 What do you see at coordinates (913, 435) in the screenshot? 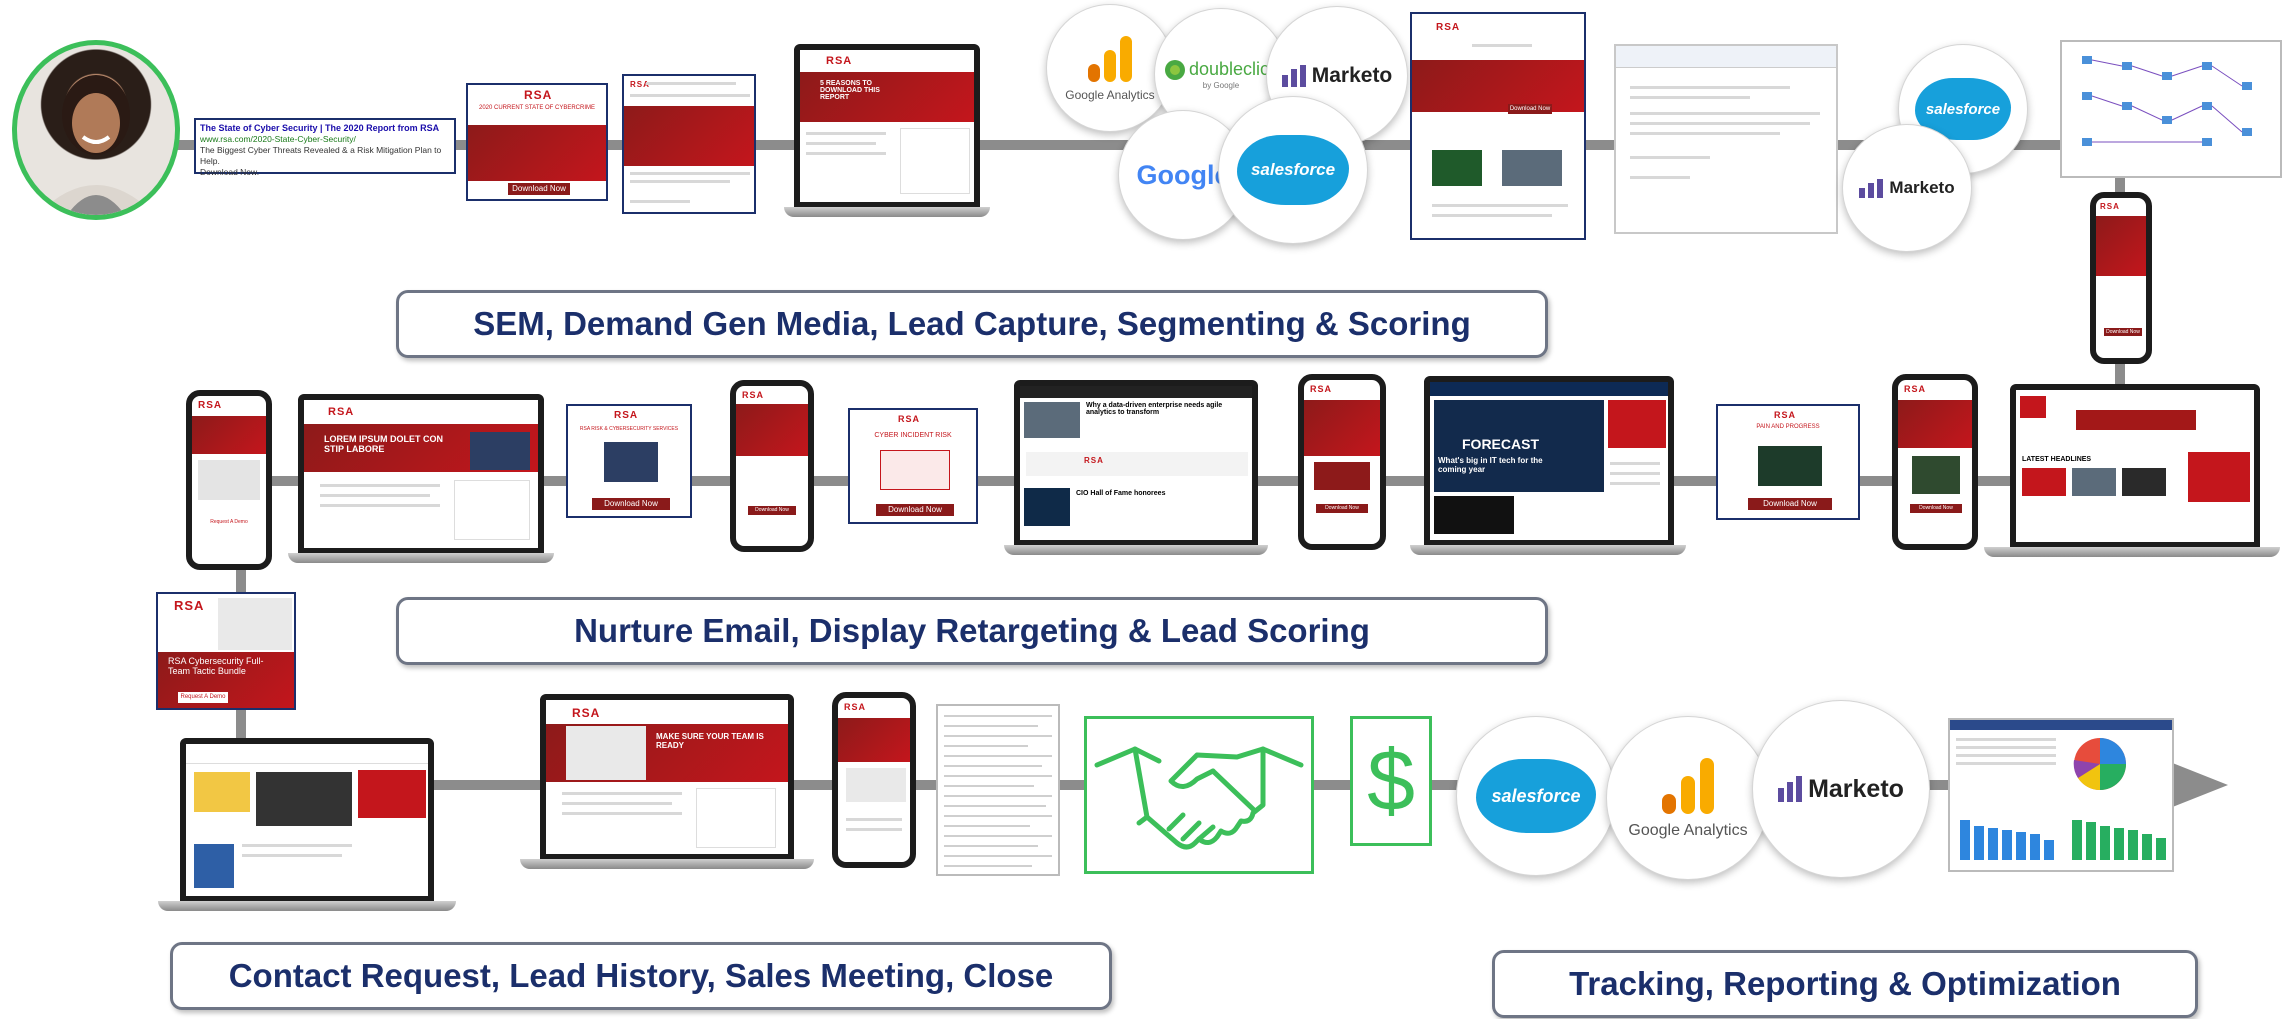
I see `incident-title: CYBER INCIDENT RISK` at bounding box center [913, 435].